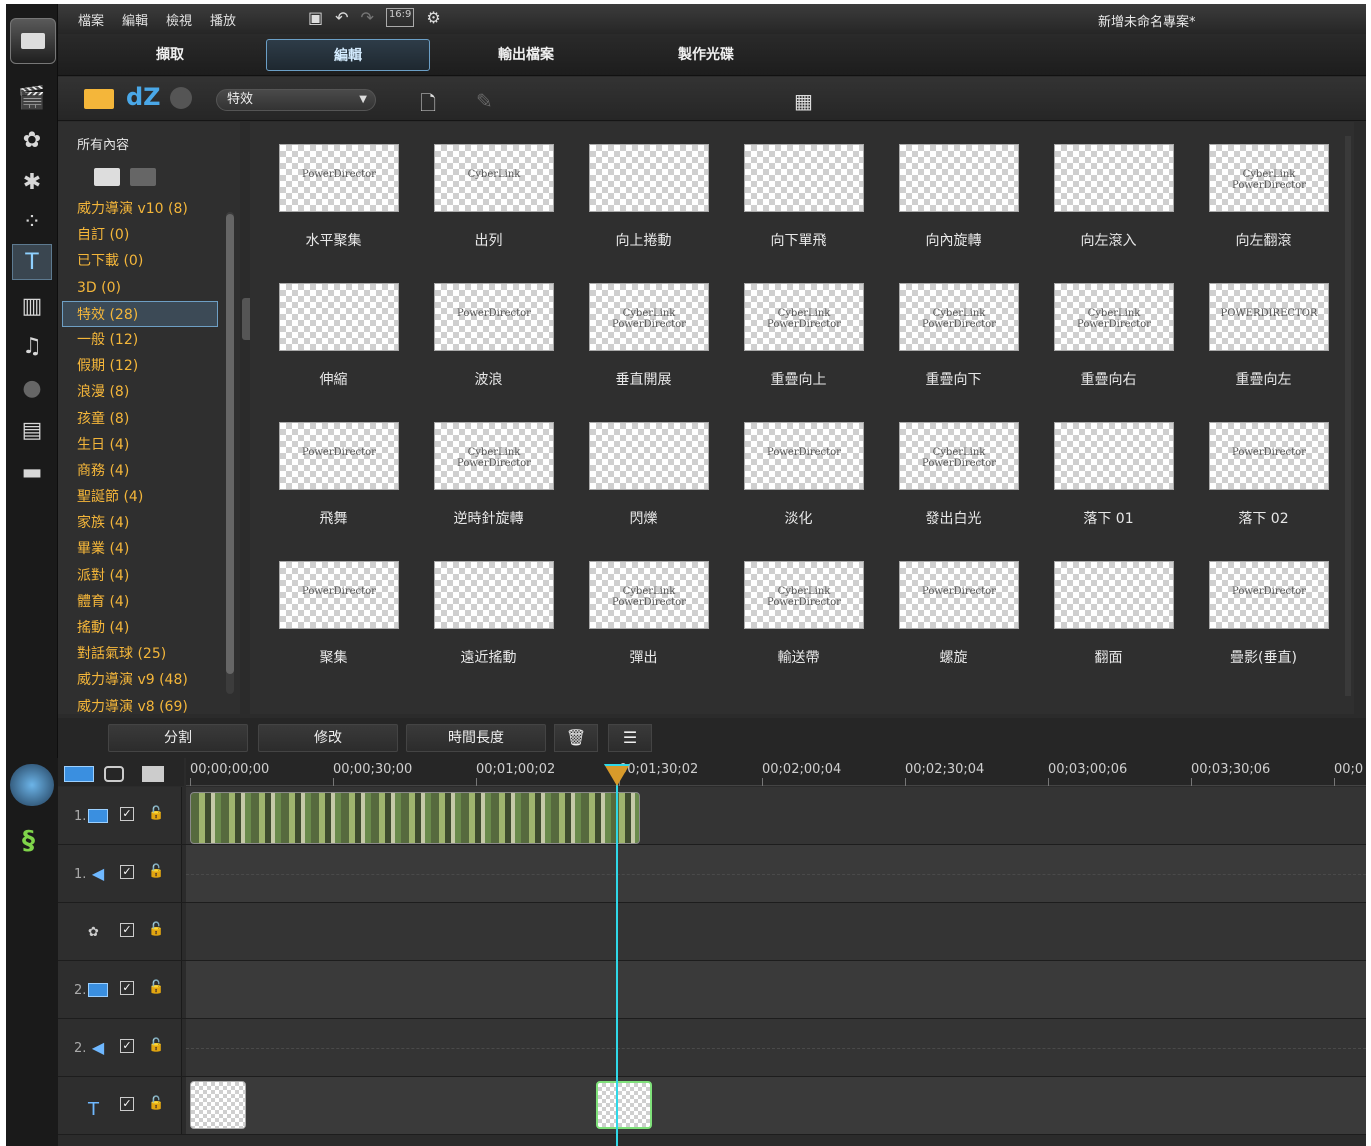  I want to click on title-effect-item: CyberLink PowerDirector 重疊向下, so click(953, 328).